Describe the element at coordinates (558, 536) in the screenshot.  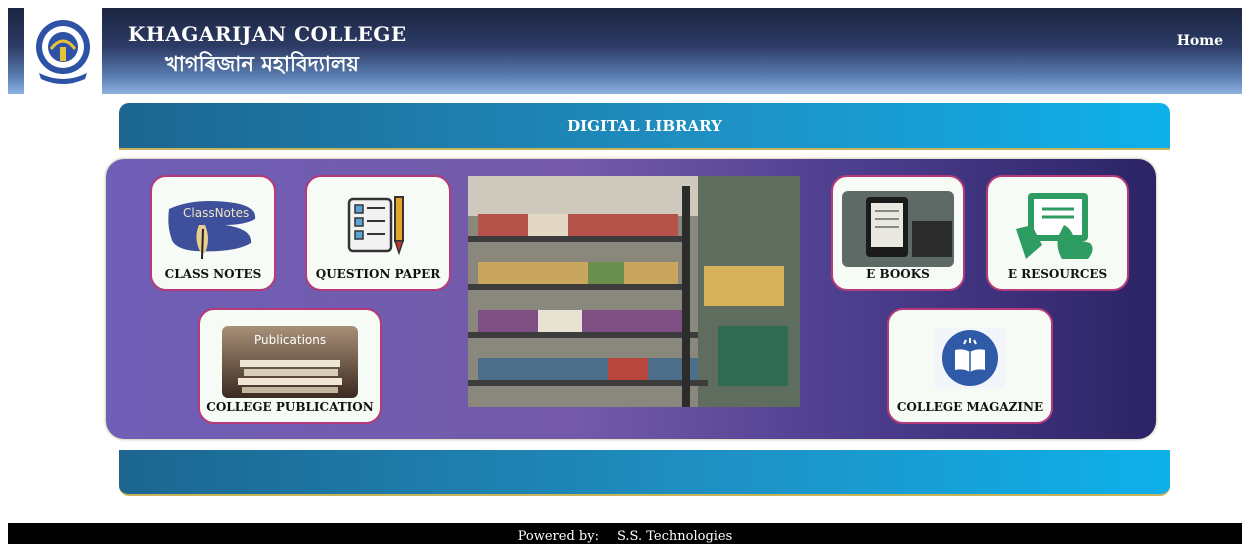
I see `powered-by-label: Powered by:` at that location.